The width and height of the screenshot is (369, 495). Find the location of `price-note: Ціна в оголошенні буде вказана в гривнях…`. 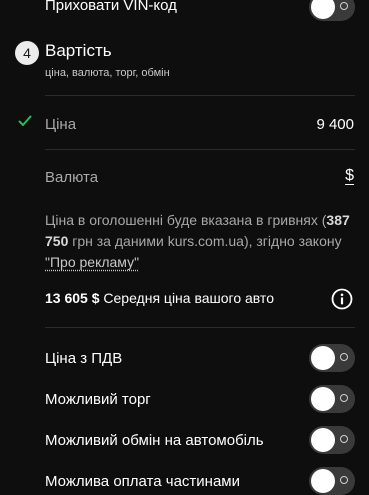

price-note: Ціна в оголошенні буде вказана в гривнях… is located at coordinates (200, 241).